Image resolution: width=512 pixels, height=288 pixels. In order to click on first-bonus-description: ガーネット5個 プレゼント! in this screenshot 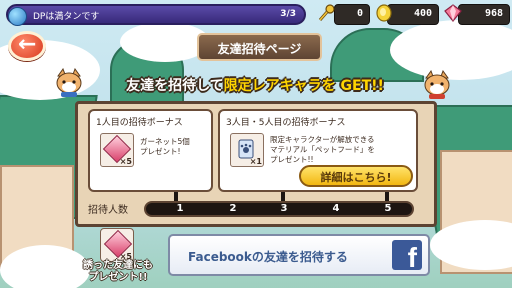, I will do `click(165, 146)`.